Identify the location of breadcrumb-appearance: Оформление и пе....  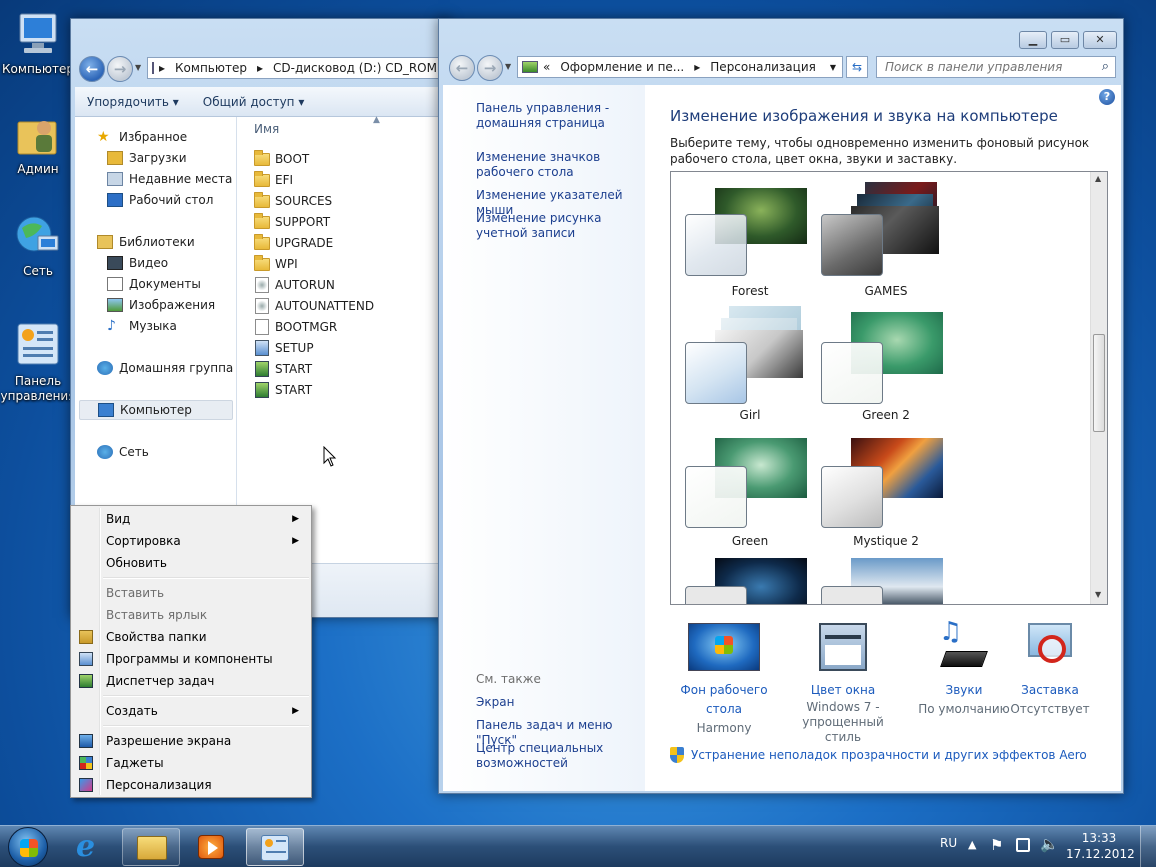
(622, 67).